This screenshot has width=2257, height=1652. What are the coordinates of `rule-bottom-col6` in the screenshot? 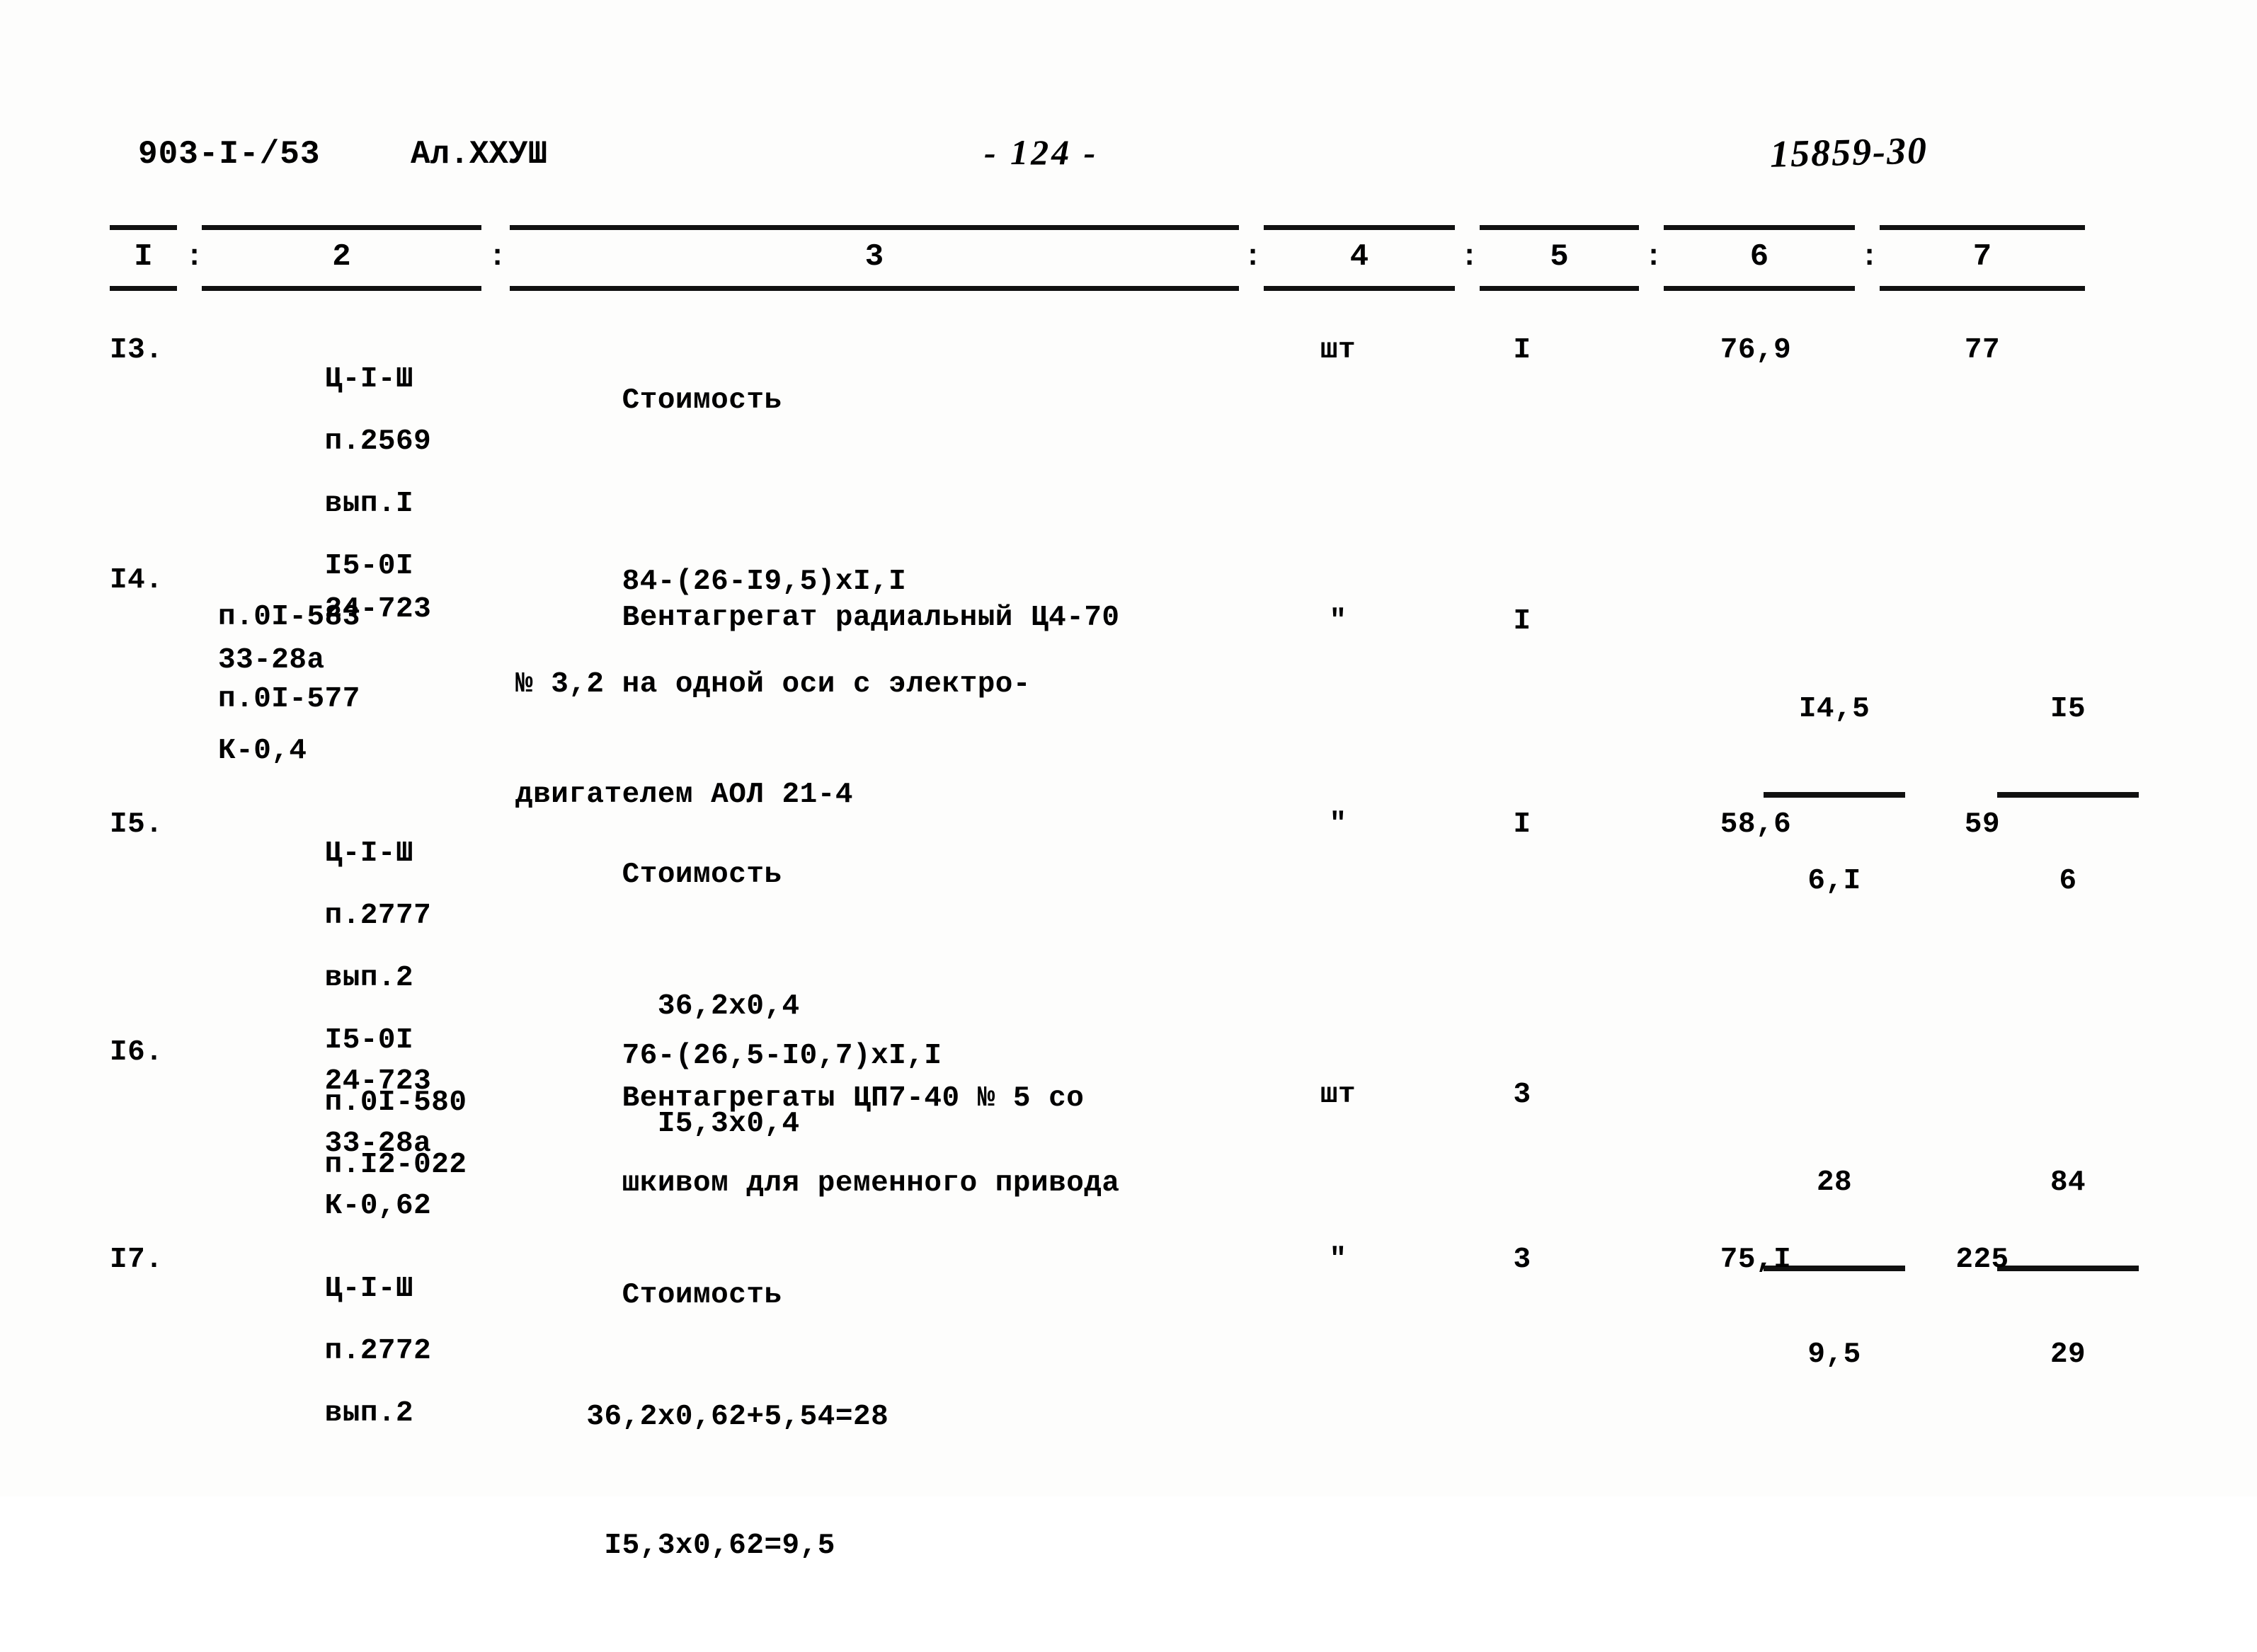 It's located at (1759, 288).